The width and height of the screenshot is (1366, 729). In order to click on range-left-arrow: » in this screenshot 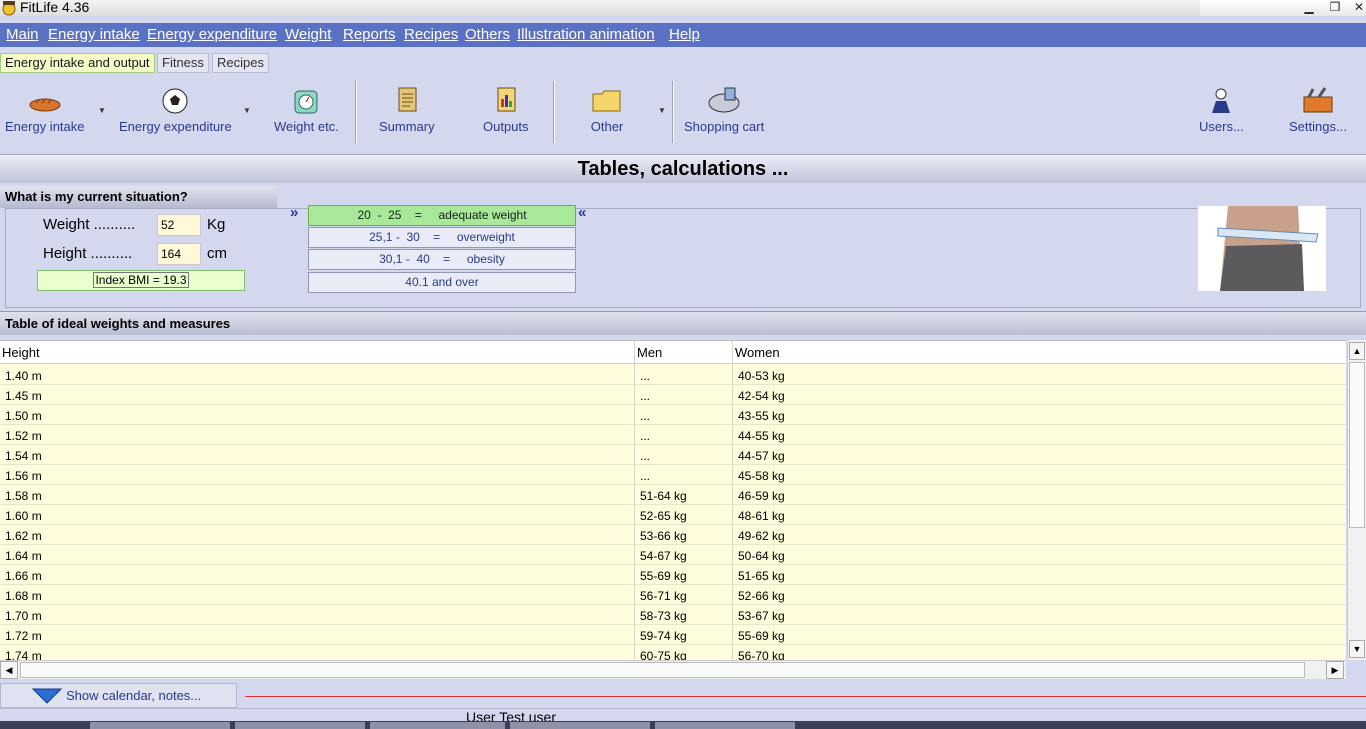, I will do `click(294, 212)`.